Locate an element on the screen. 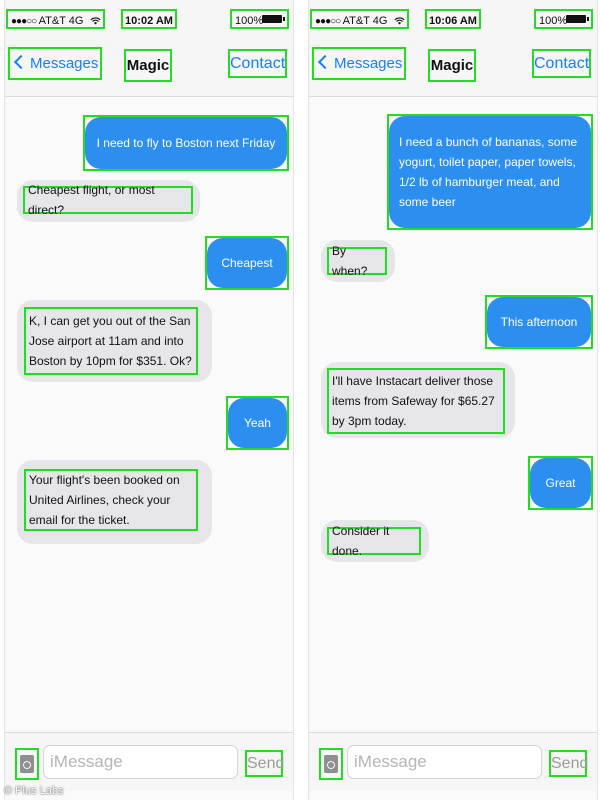 The width and height of the screenshot is (600, 800). message-text: Cheapest is located at coordinates (247, 263).